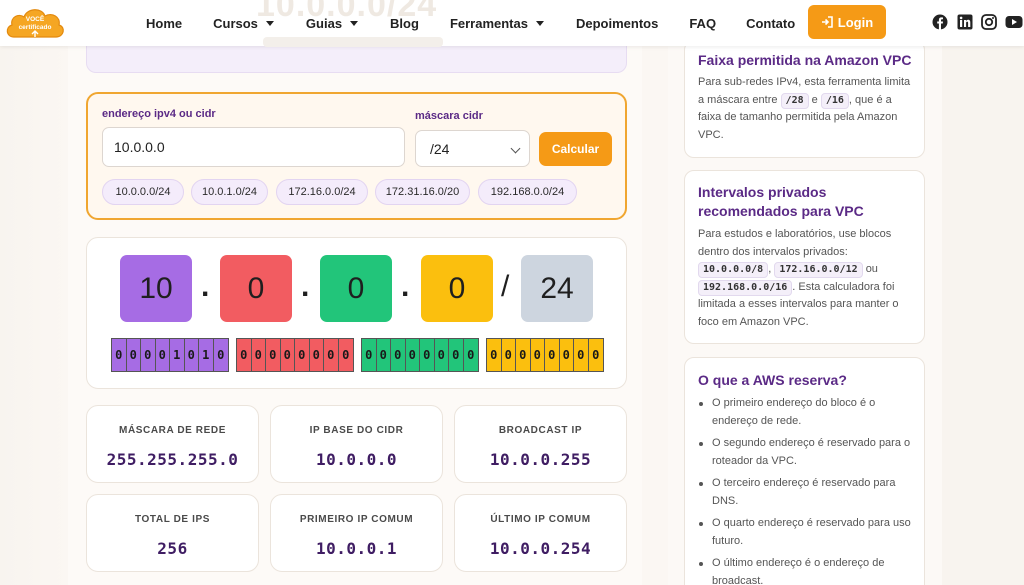  I want to click on linkedin-icon, so click(965, 22).